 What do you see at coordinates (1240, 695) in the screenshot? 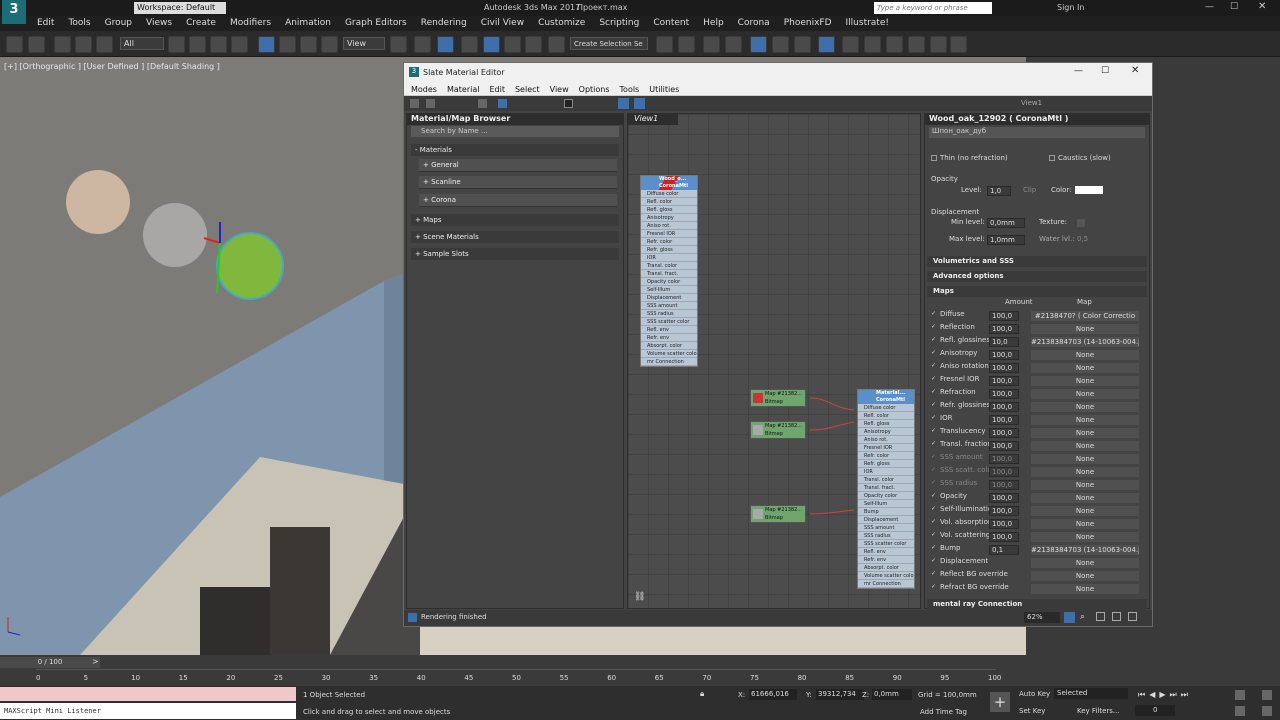
I see `time-config-icon` at bounding box center [1240, 695].